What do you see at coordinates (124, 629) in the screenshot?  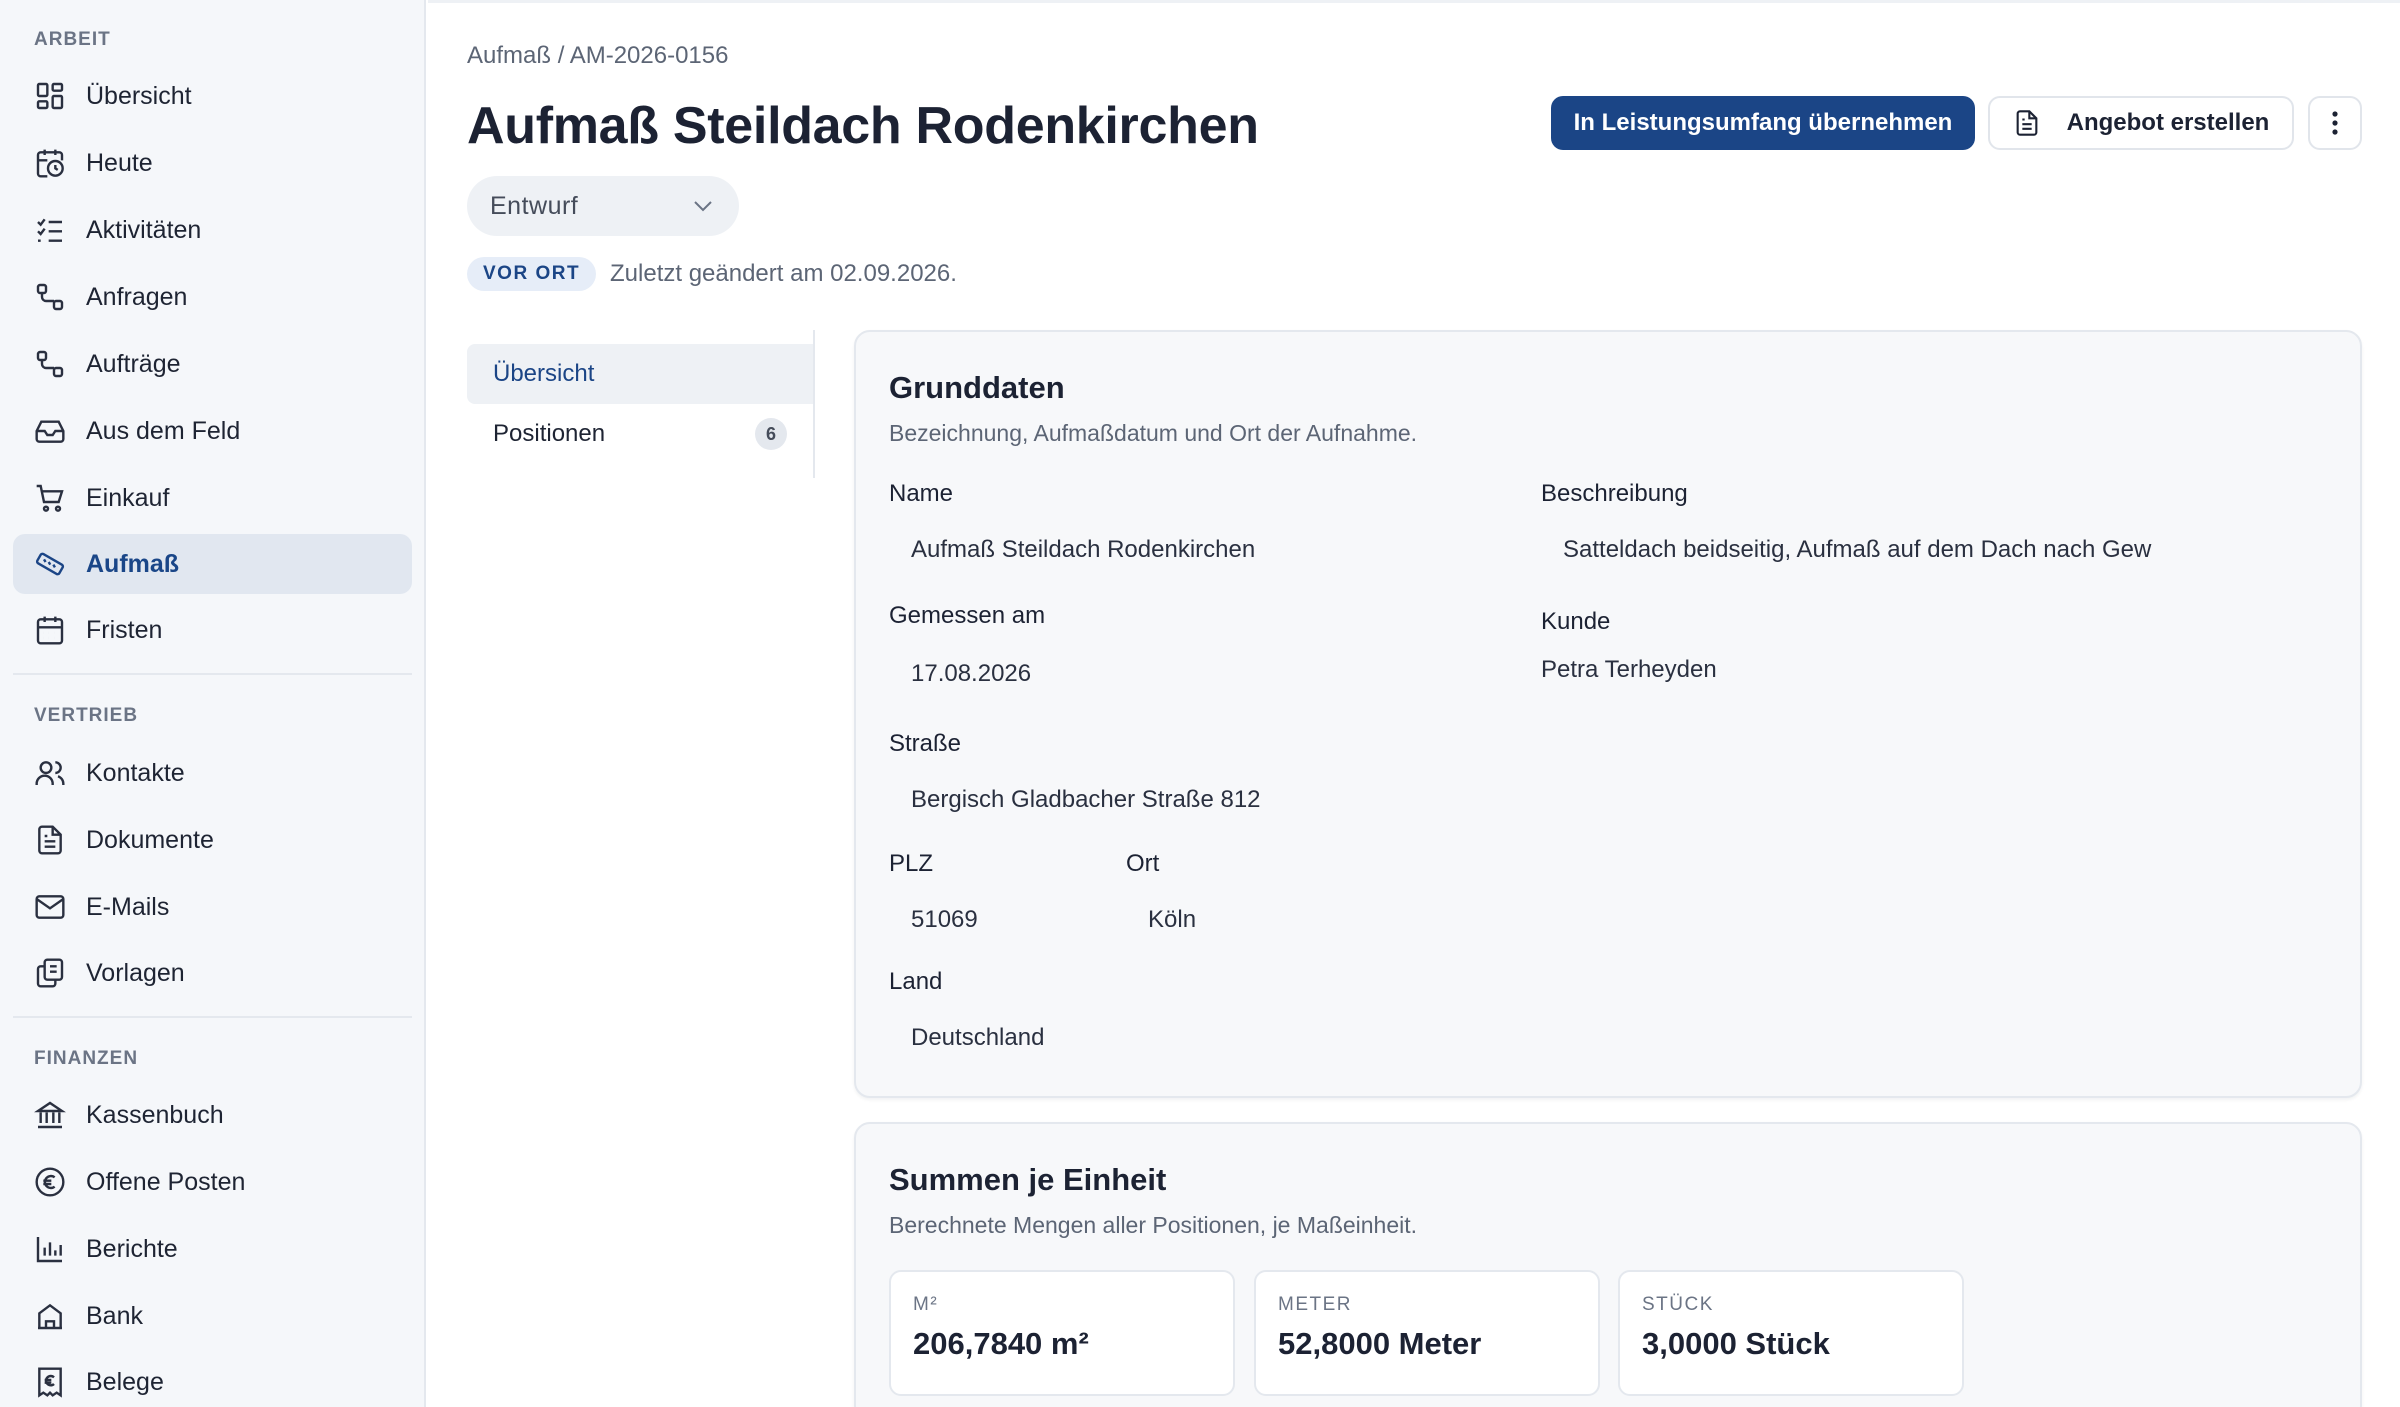 I see `sidebar-item-label: Fristen` at bounding box center [124, 629].